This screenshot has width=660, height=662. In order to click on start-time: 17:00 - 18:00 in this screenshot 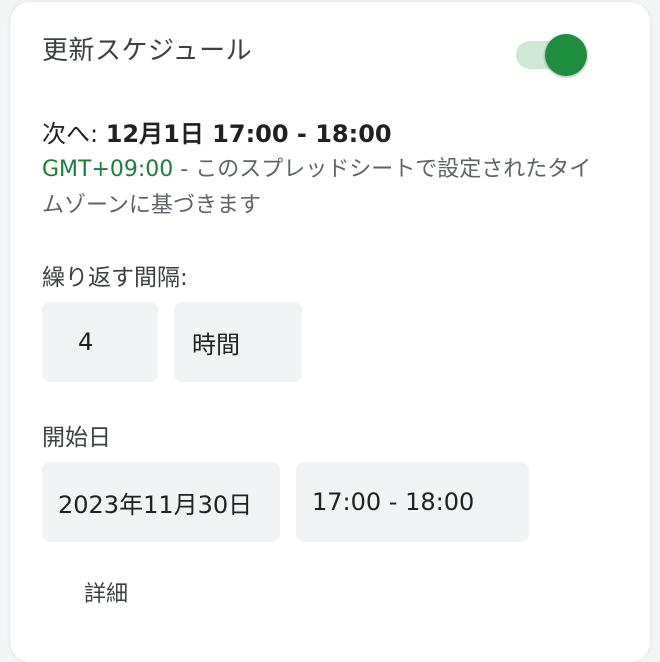, I will do `click(393, 502)`.